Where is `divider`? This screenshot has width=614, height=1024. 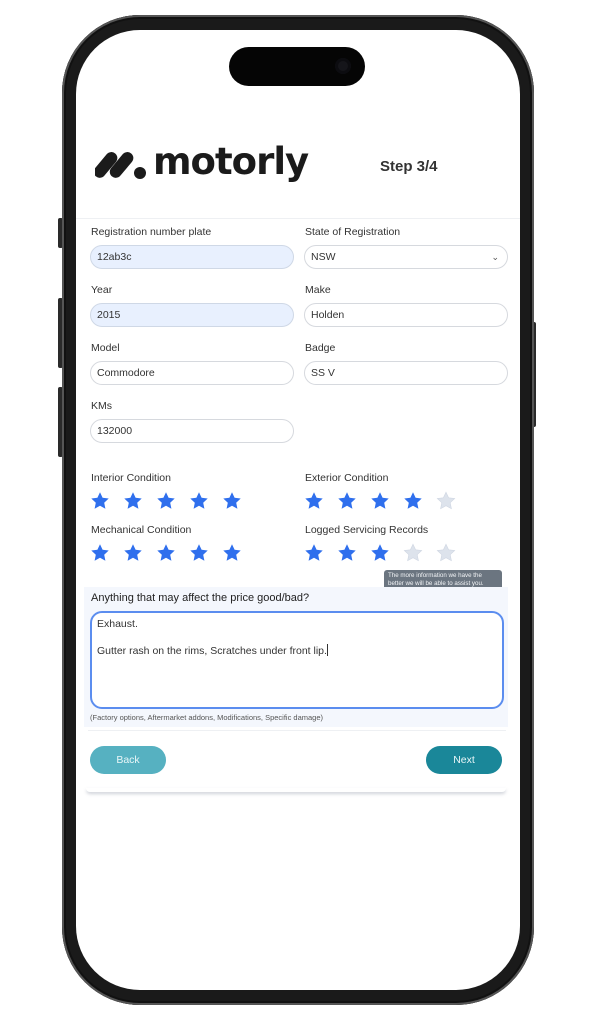 divider is located at coordinates (297, 730).